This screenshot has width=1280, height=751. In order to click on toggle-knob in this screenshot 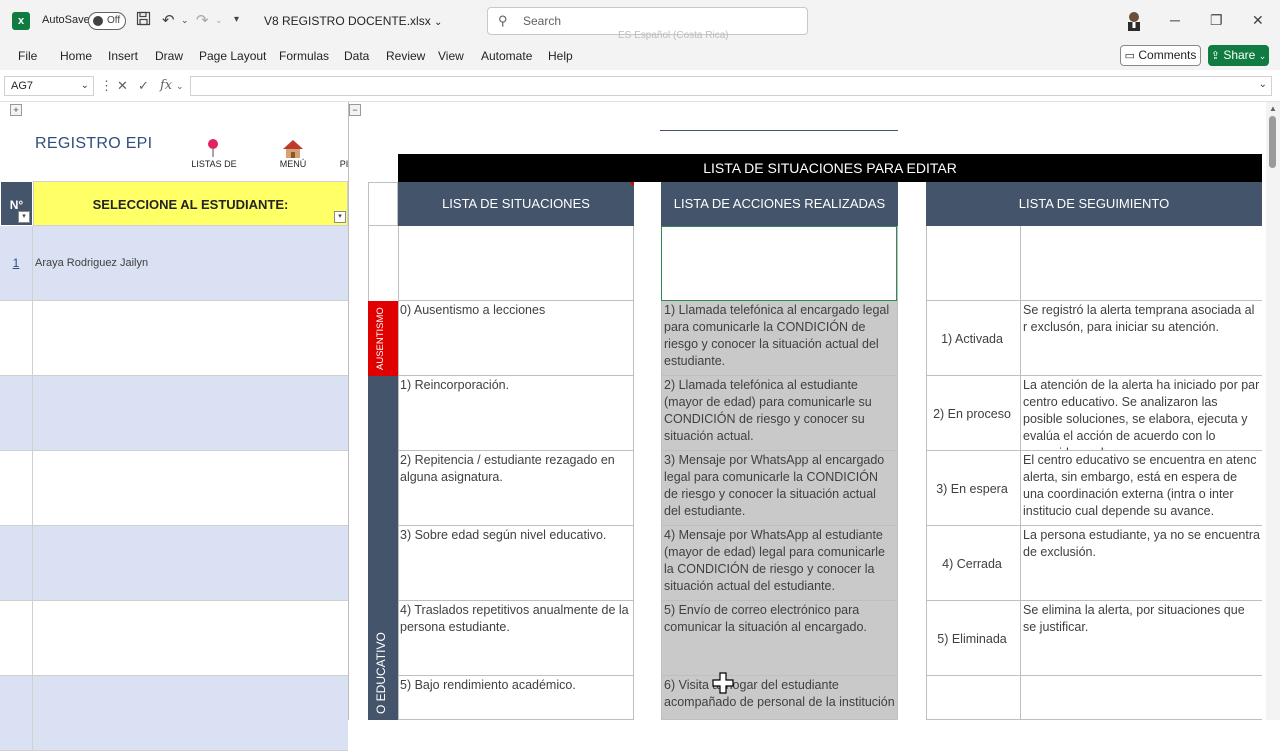, I will do `click(98, 21)`.